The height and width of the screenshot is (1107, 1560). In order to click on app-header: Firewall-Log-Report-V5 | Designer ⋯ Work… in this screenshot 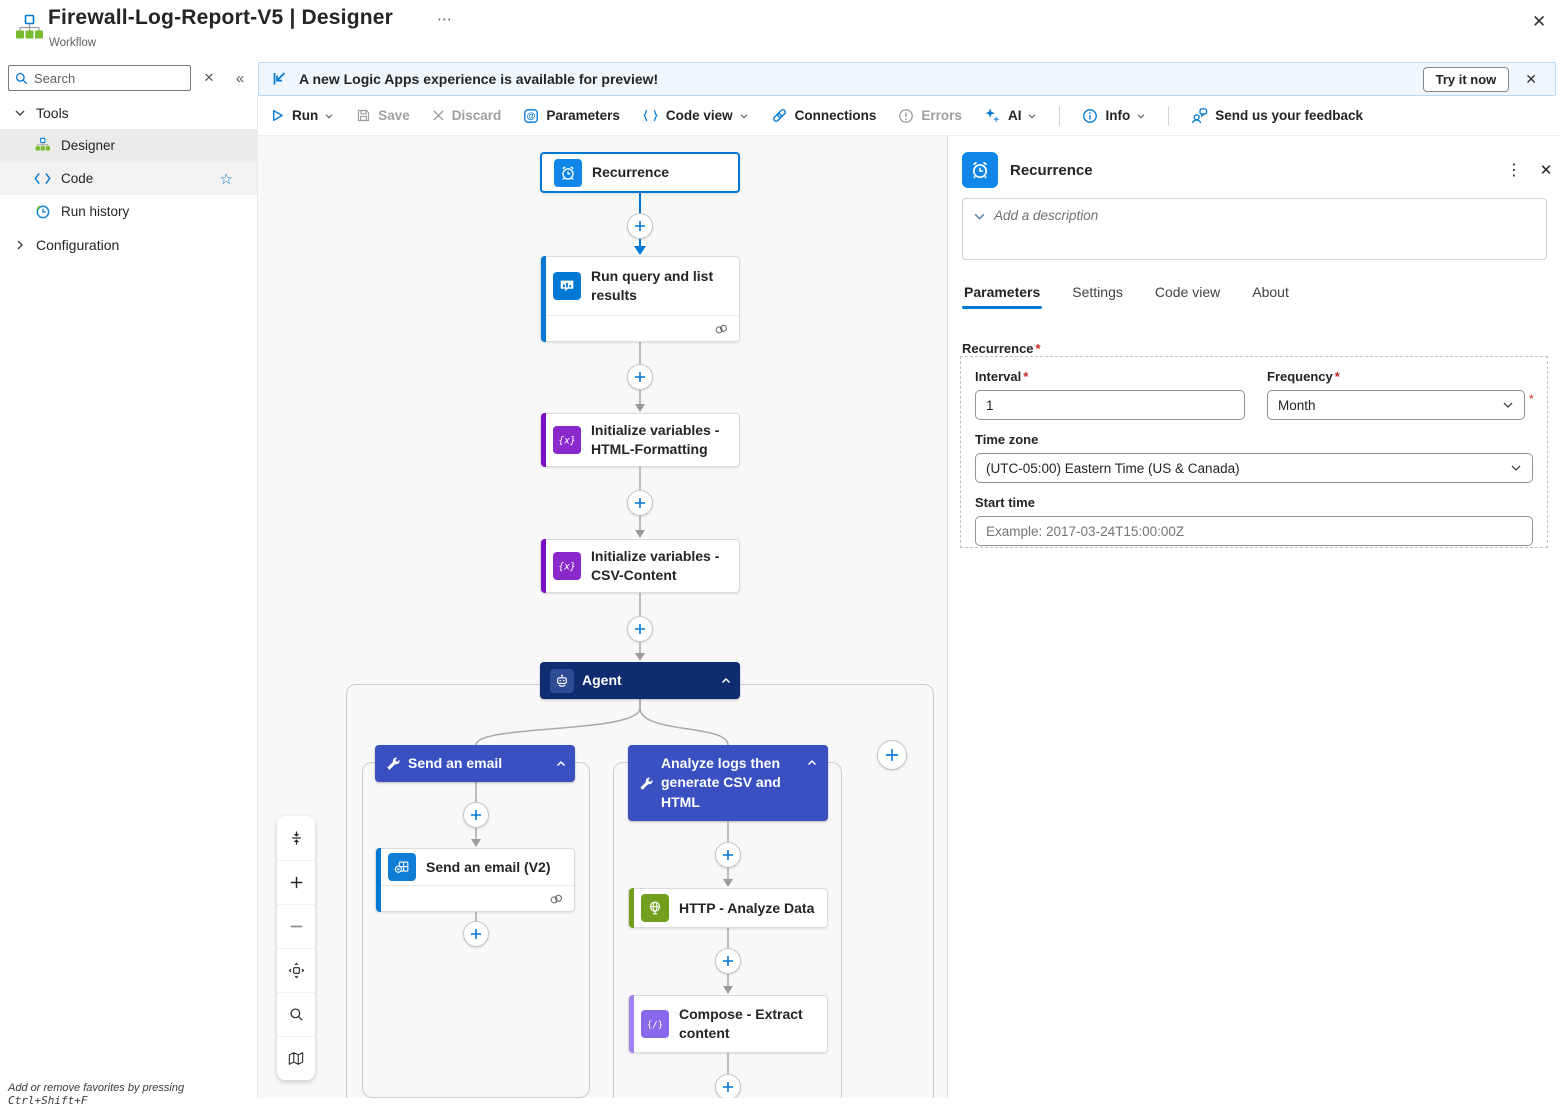, I will do `click(780, 31)`.